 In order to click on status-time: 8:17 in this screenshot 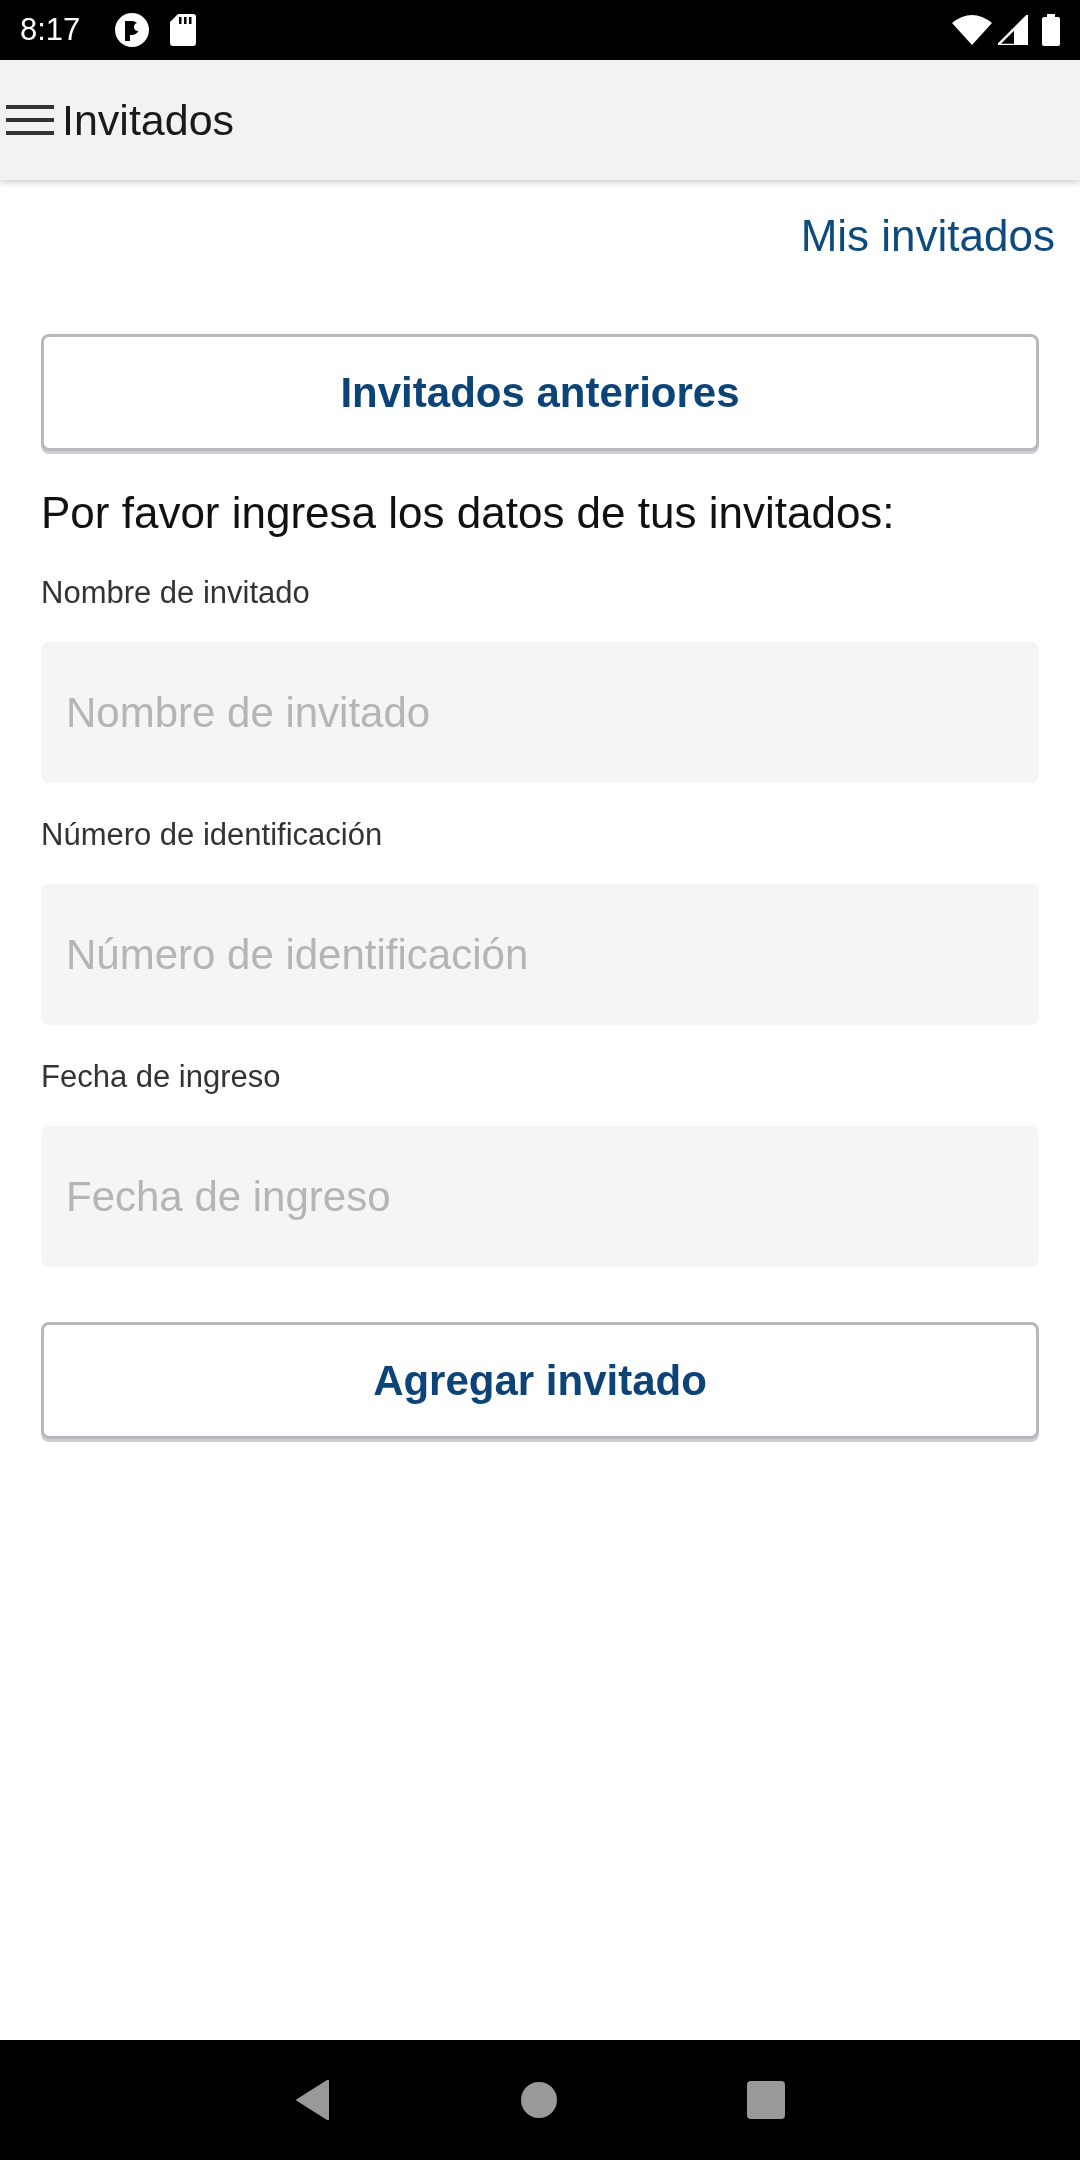, I will do `click(50, 30)`.